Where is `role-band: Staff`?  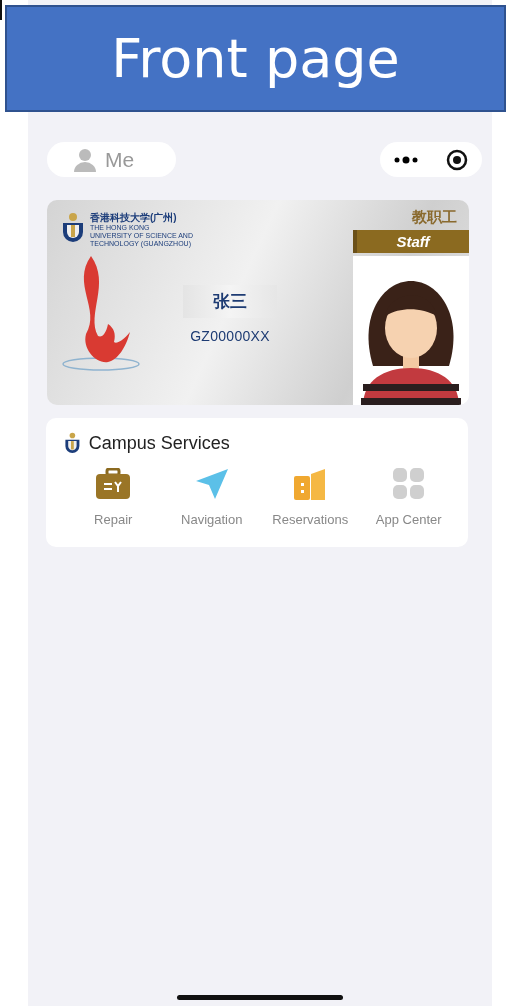
role-band: Staff is located at coordinates (411, 241).